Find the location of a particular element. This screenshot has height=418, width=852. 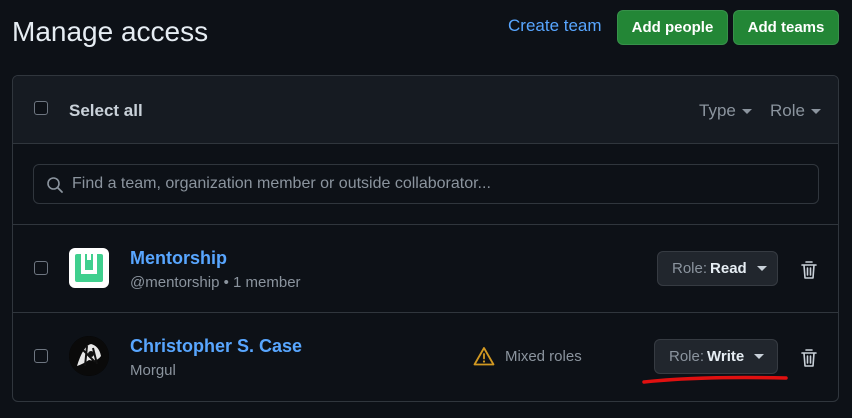

member-name-link: Christopher S. Case is located at coordinates (216, 346).